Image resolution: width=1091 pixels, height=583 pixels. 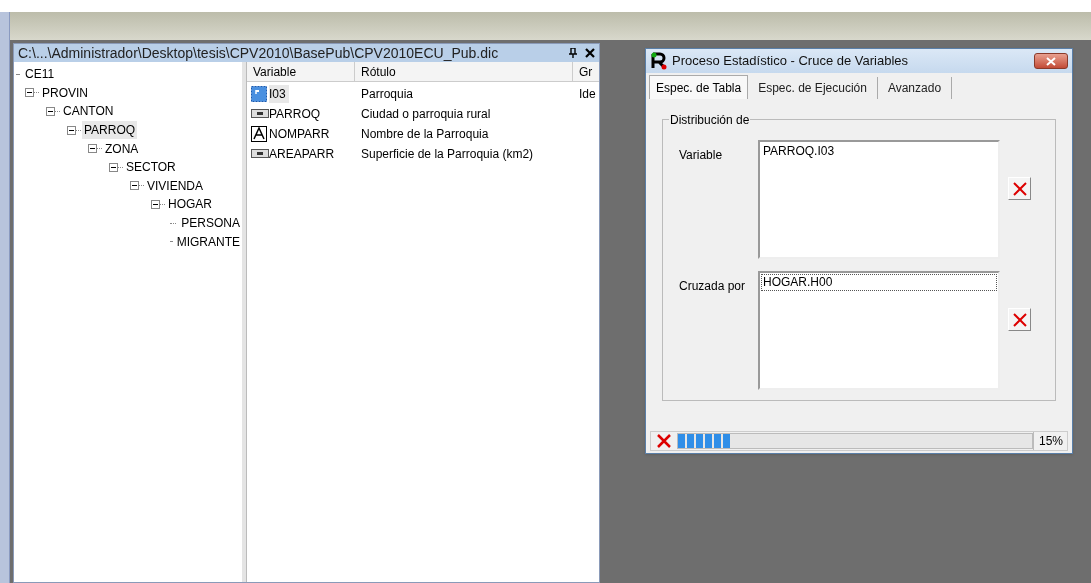 I want to click on panel-title: C:\...\Administrador\Desktop\tesis\CPV2010\BasePub\CPV2010ECU_Pub.dic, so click(x=259, y=53).